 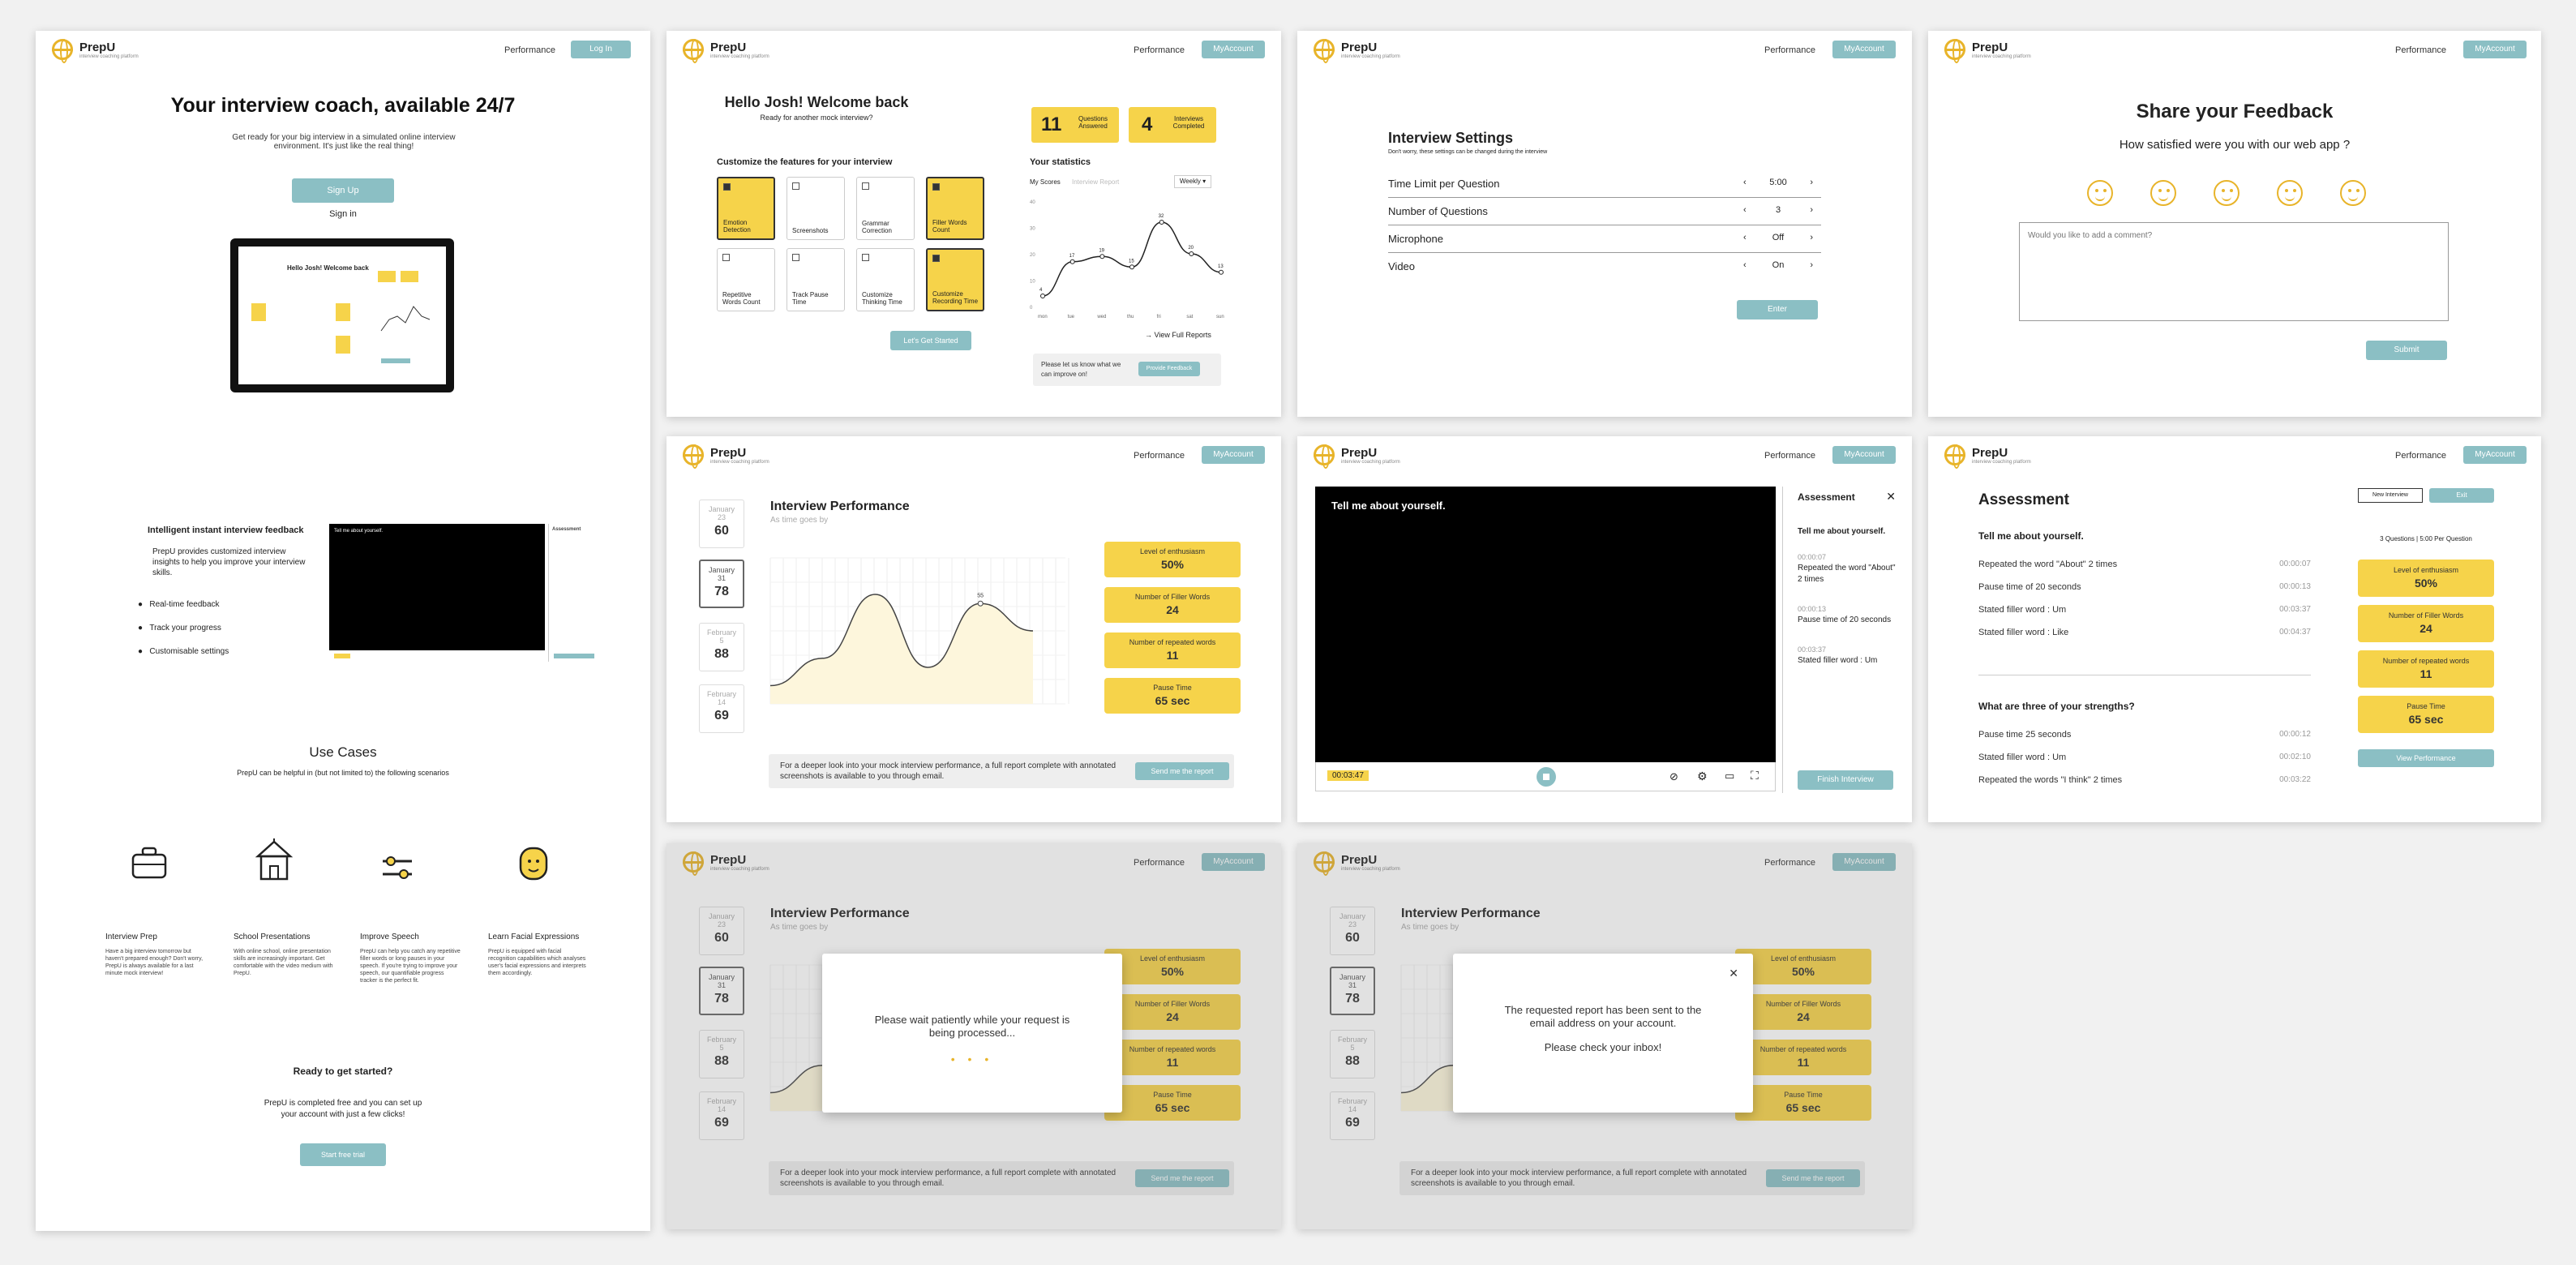 I want to click on feature-thinking: Customize Thinking Time, so click(x=885, y=279).